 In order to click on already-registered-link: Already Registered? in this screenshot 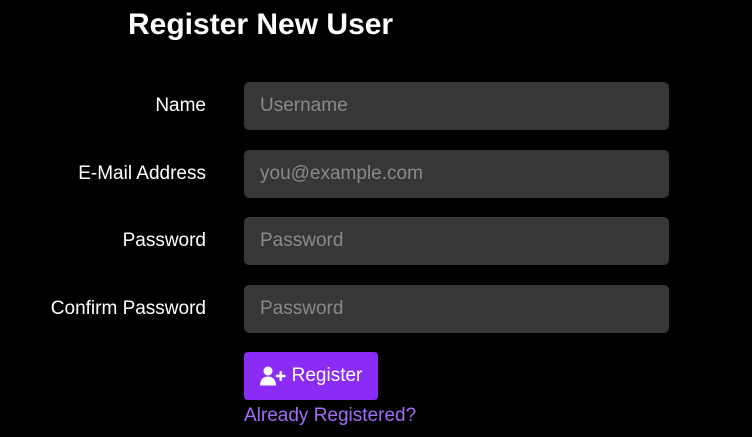, I will do `click(330, 416)`.